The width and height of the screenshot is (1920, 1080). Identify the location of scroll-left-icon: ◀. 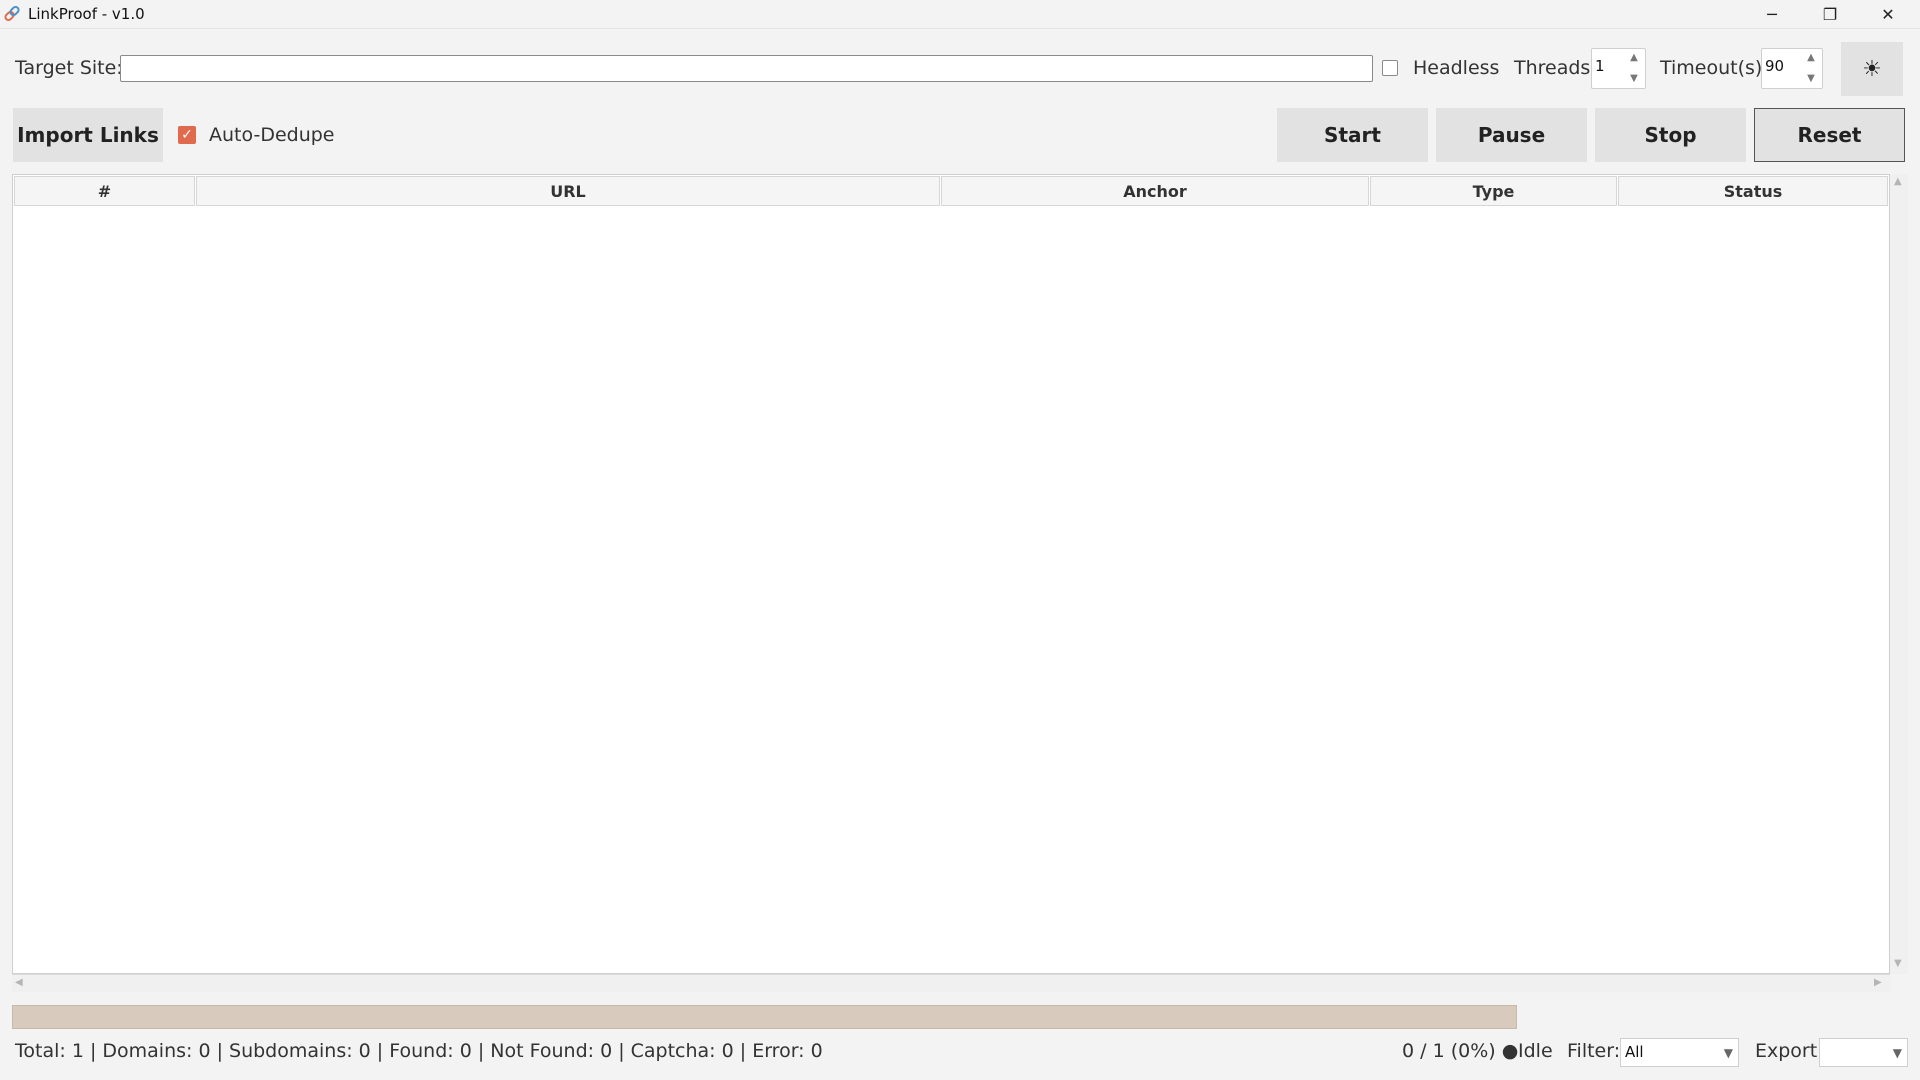
(19, 982).